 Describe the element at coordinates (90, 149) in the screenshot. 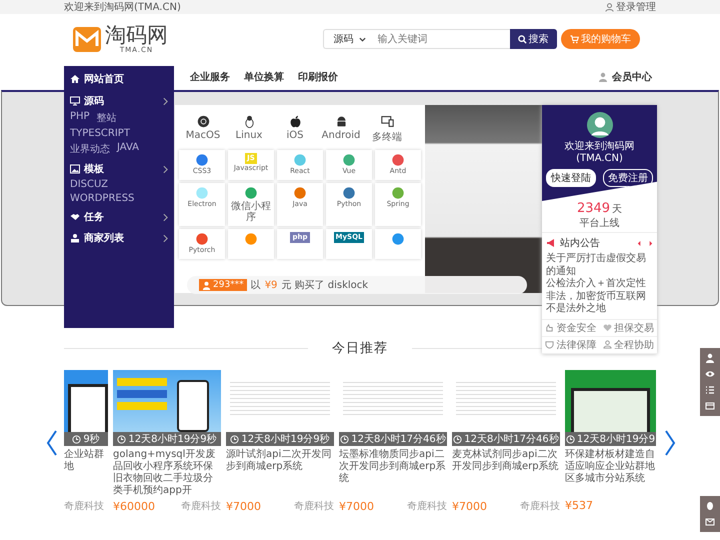

I see `subcategory-link: 业界动态` at that location.